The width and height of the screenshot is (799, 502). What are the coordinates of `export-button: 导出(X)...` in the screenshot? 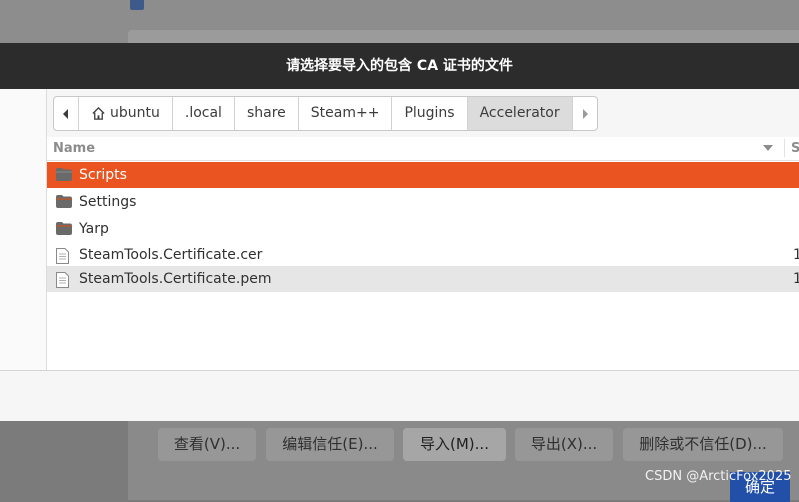 It's located at (564, 444).